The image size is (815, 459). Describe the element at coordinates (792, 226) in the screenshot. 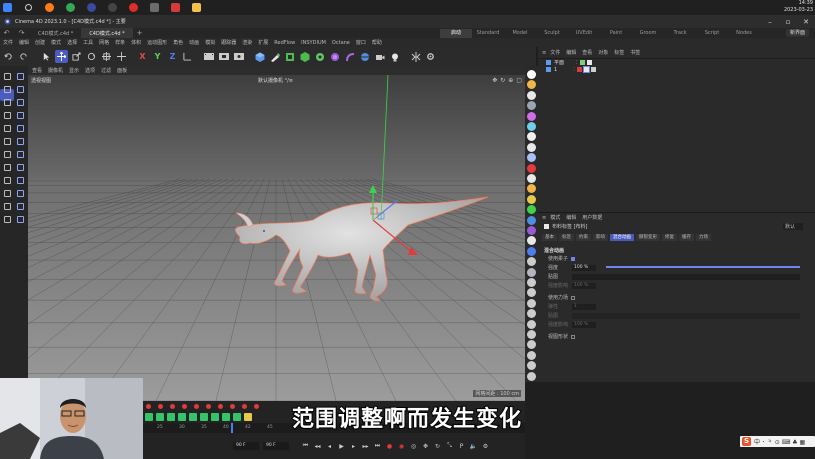

I see `preset-dropdown: 默认` at that location.